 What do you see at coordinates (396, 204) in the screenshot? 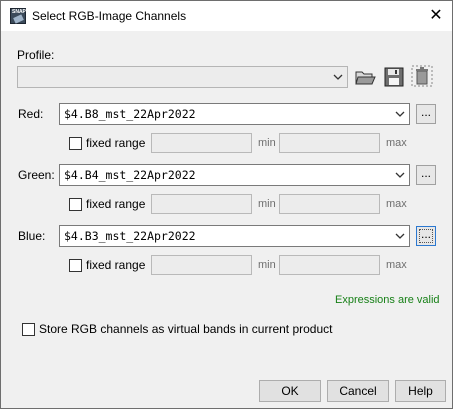
I see `green-max-label: max` at bounding box center [396, 204].